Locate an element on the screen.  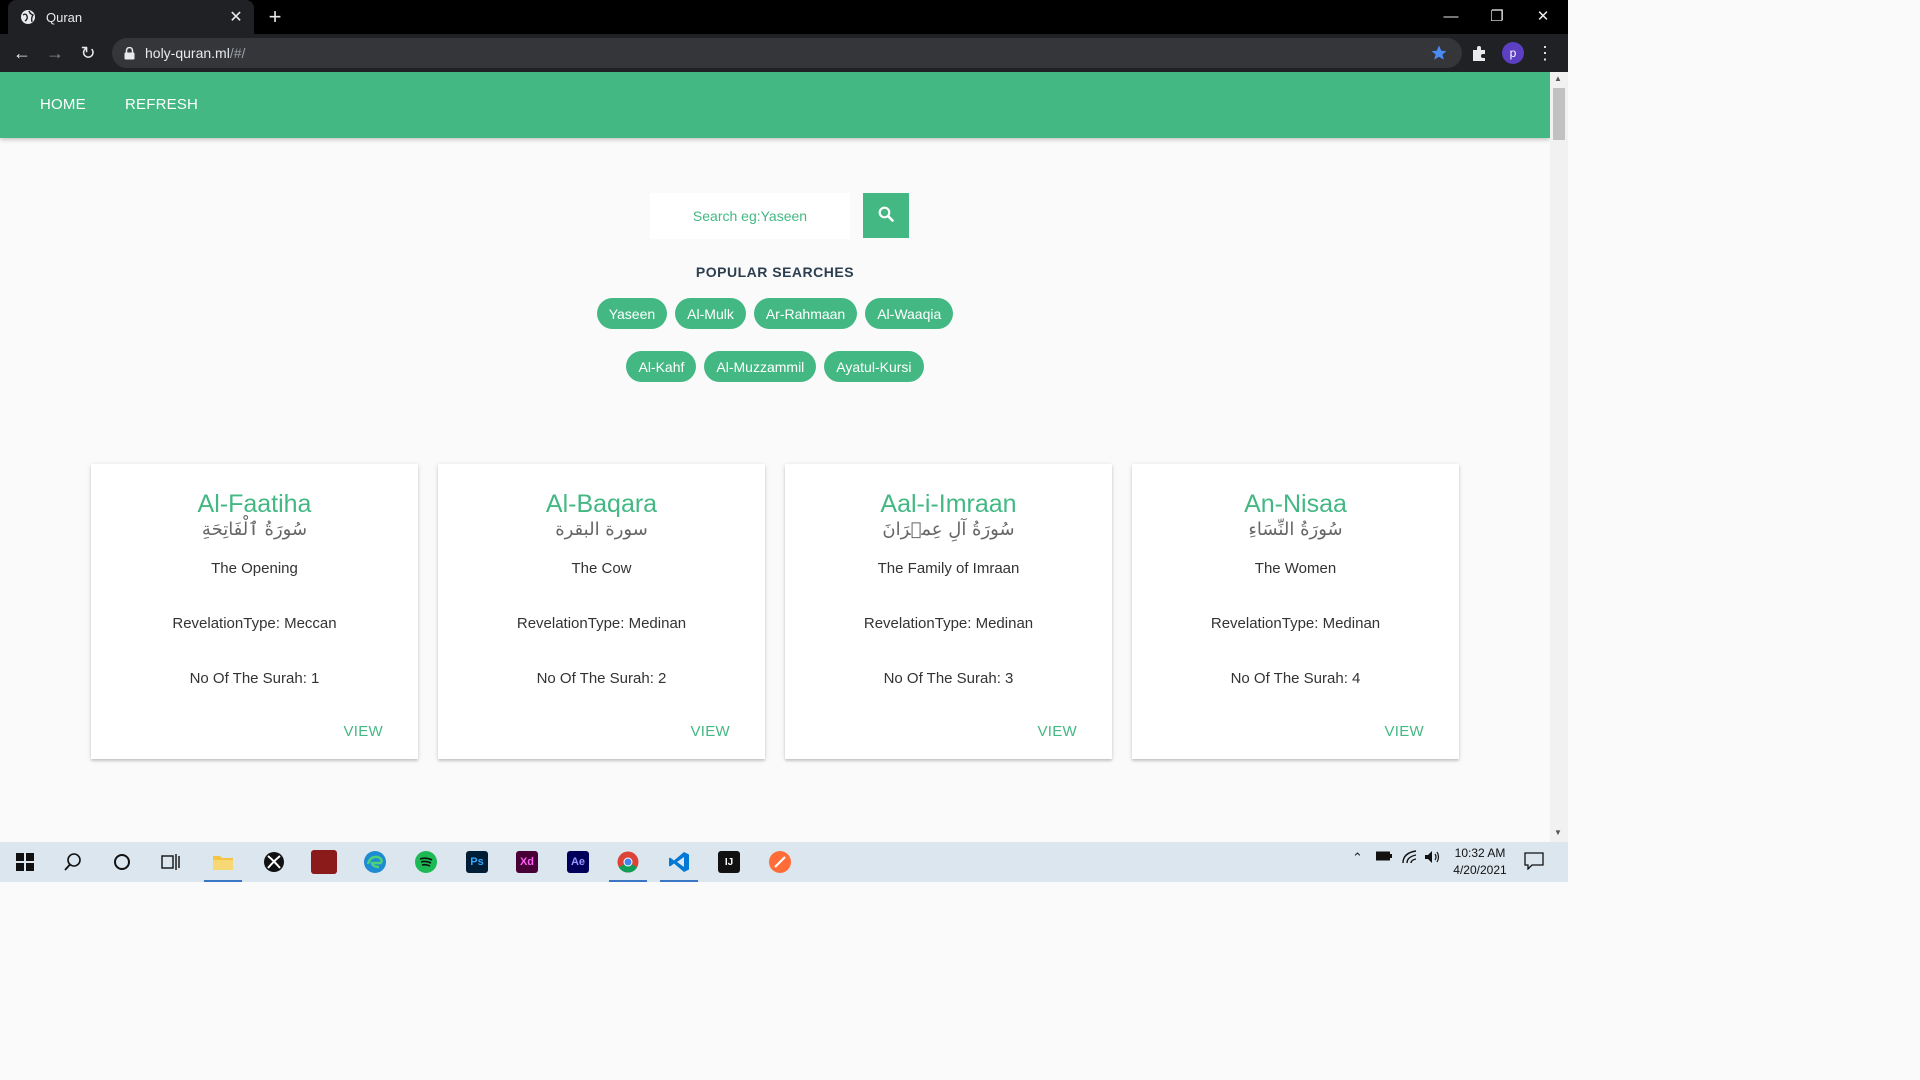
globe-icon is located at coordinates (28, 17).